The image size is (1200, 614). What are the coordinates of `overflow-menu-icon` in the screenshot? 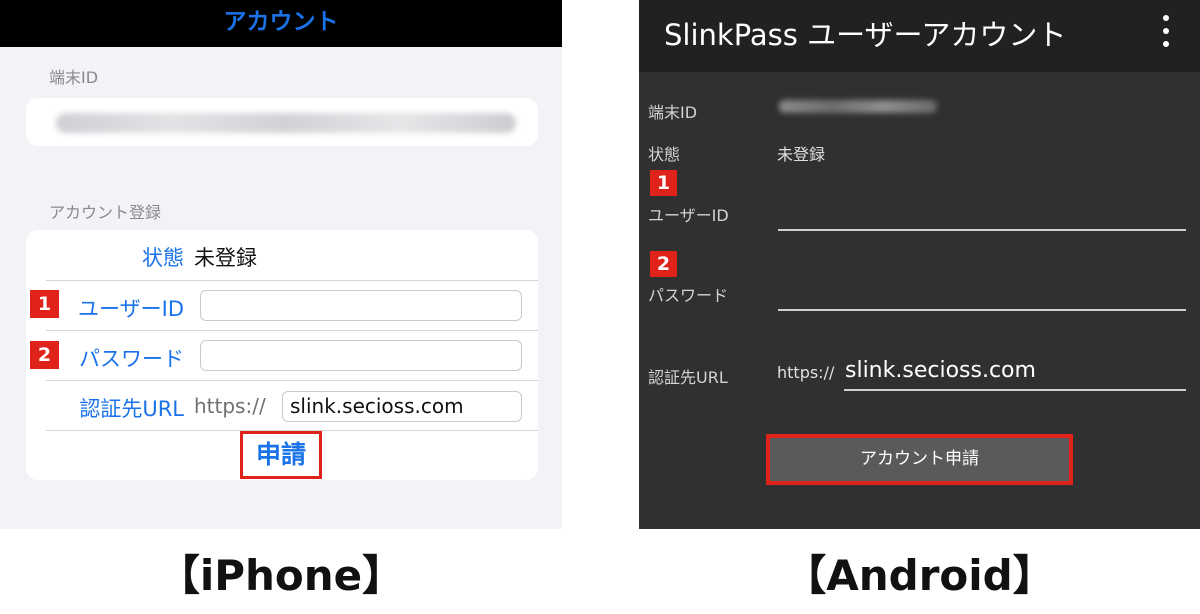 It's located at (1166, 32).